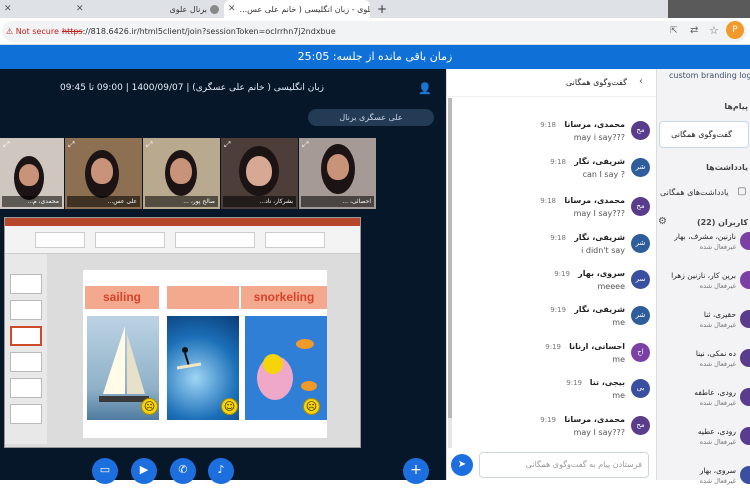 The width and height of the screenshot is (750, 498). I want to click on users-heading: کاربران (22), so click(722, 222).